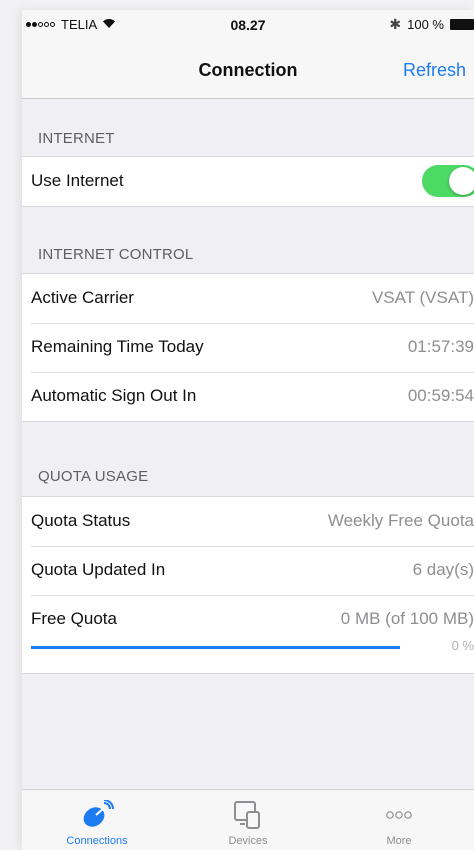  I want to click on use-internet-toggle, so click(448, 181).